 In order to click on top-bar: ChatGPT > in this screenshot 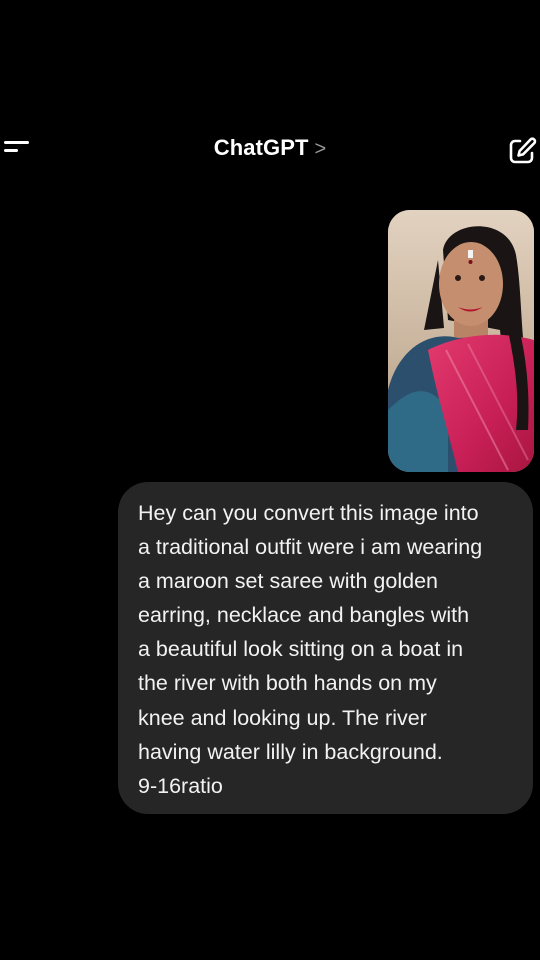, I will do `click(270, 150)`.